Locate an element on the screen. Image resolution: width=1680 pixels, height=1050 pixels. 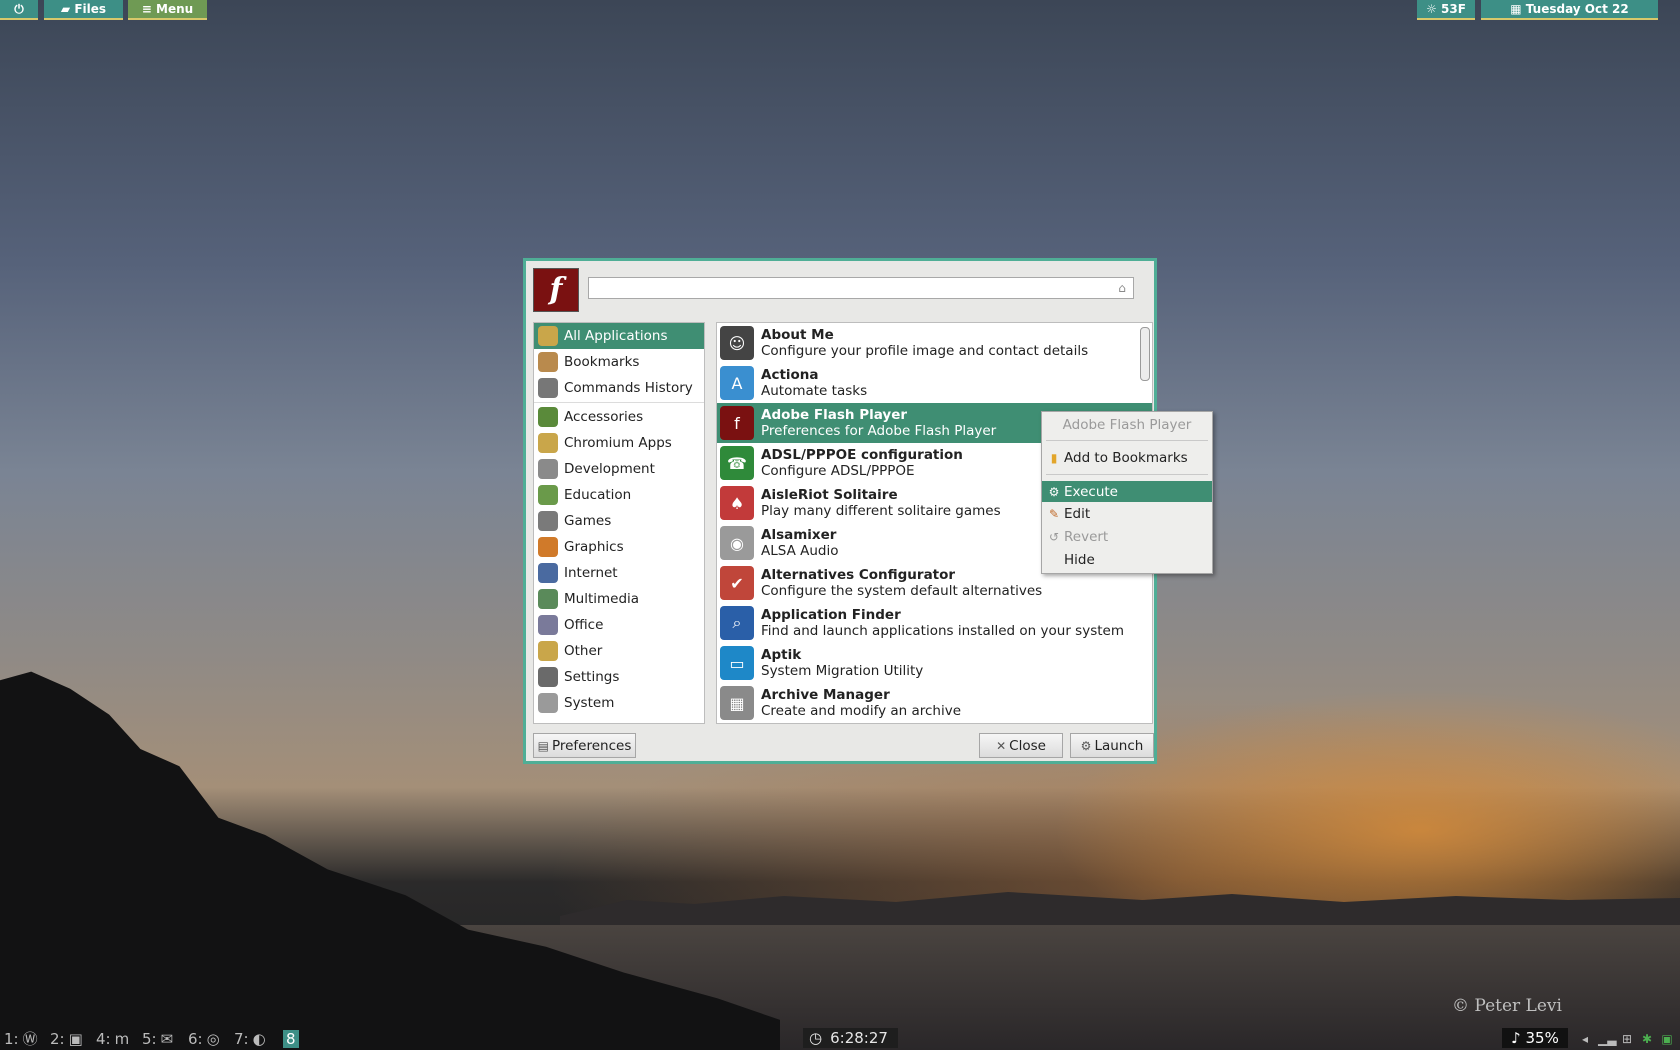
preferences-icon: ▤ is located at coordinates (543, 745).